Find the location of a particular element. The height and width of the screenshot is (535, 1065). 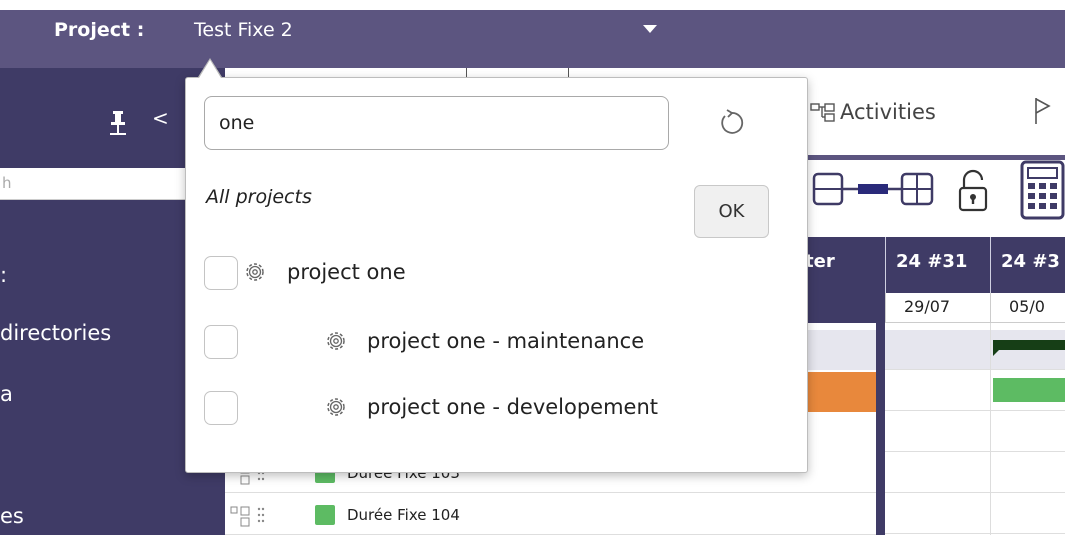

project-selector: Test Fixe 2 is located at coordinates (243, 30).